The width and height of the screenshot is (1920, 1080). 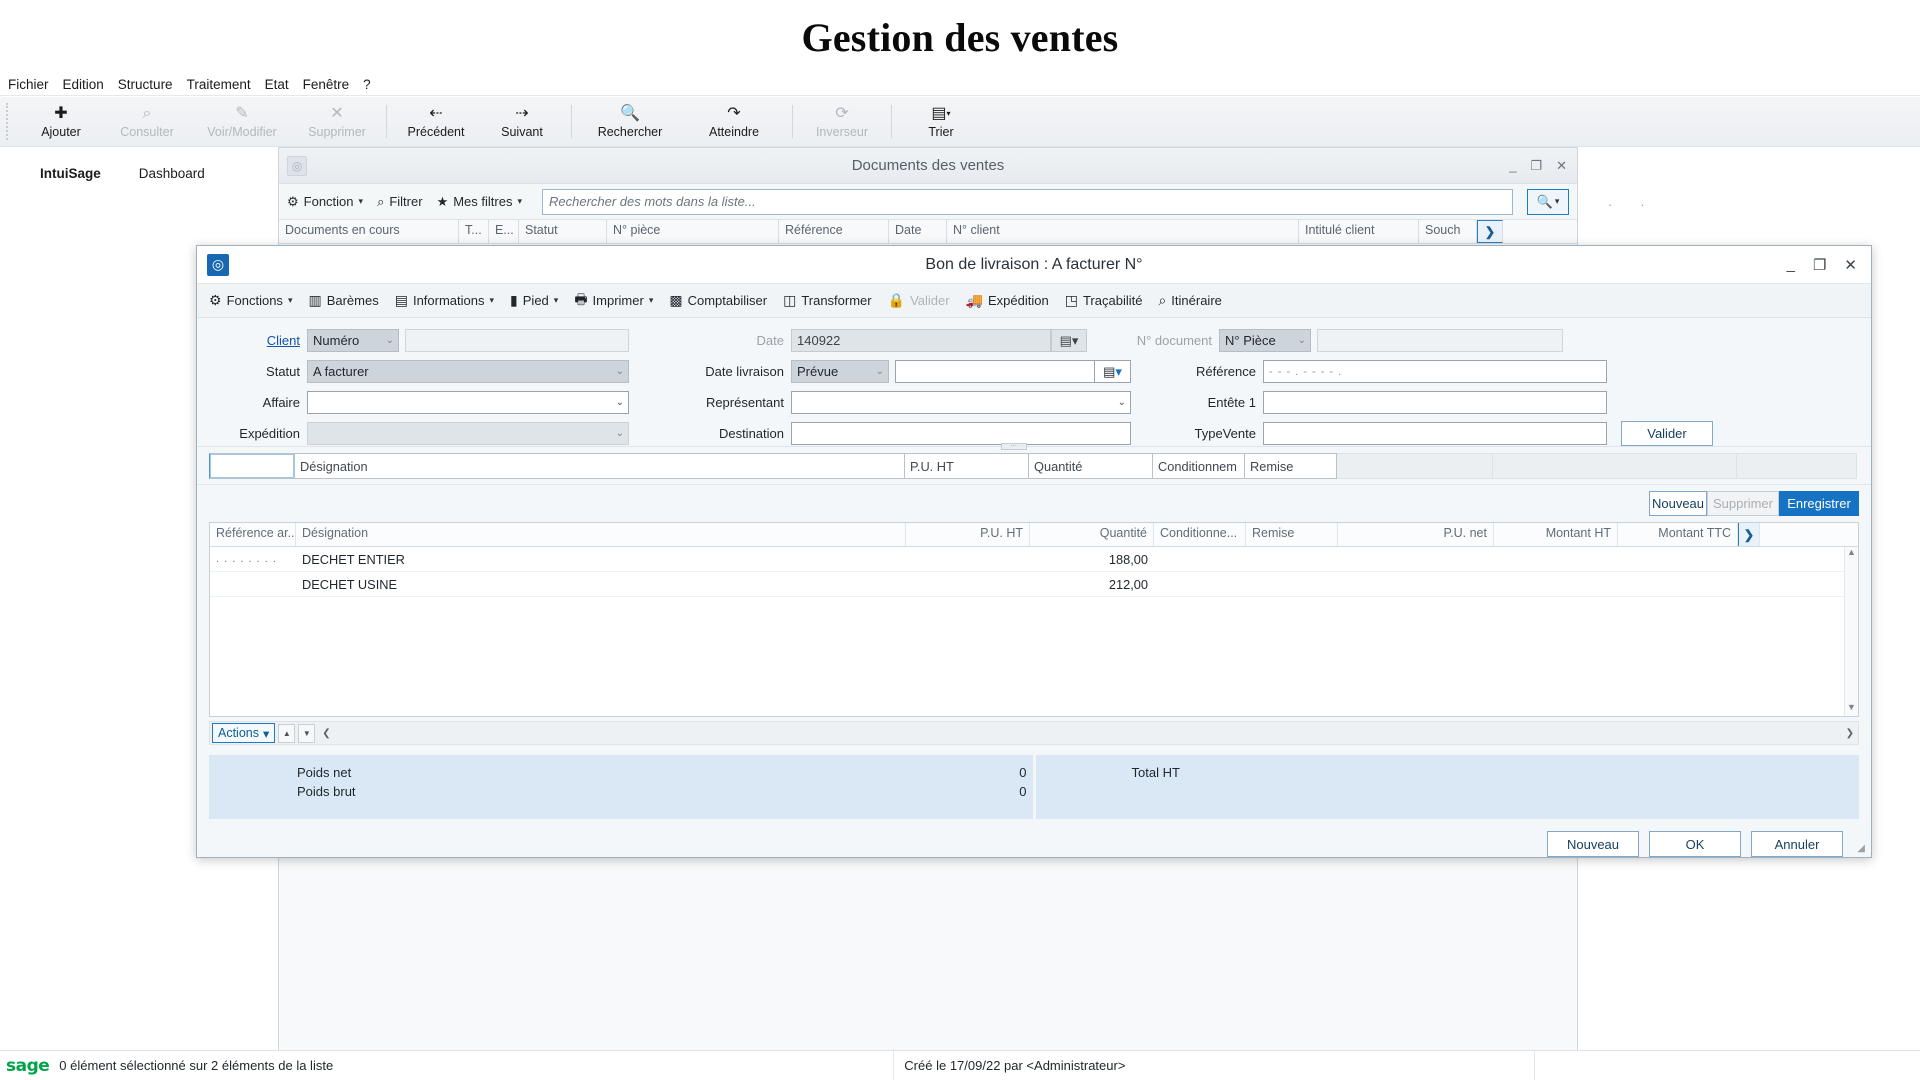 What do you see at coordinates (1292, 534) in the screenshot?
I see `gridcol-remise: Remise` at bounding box center [1292, 534].